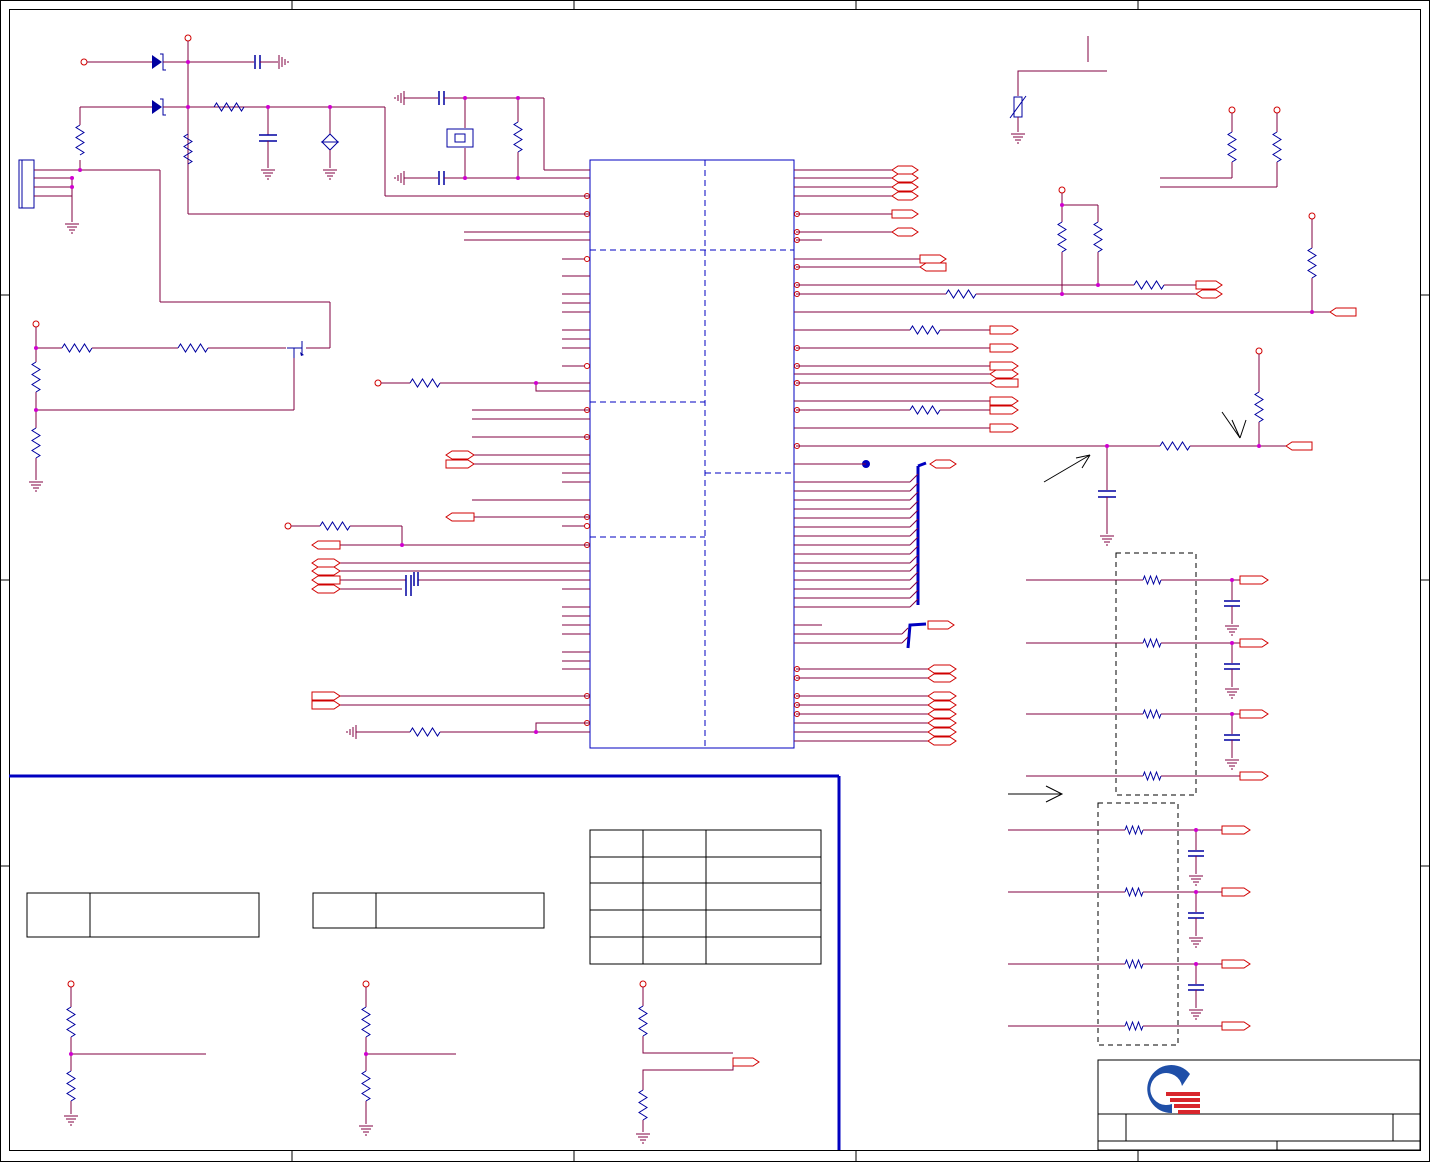 This screenshot has height=1162, width=1430. I want to click on config-table-c, so click(705, 897).